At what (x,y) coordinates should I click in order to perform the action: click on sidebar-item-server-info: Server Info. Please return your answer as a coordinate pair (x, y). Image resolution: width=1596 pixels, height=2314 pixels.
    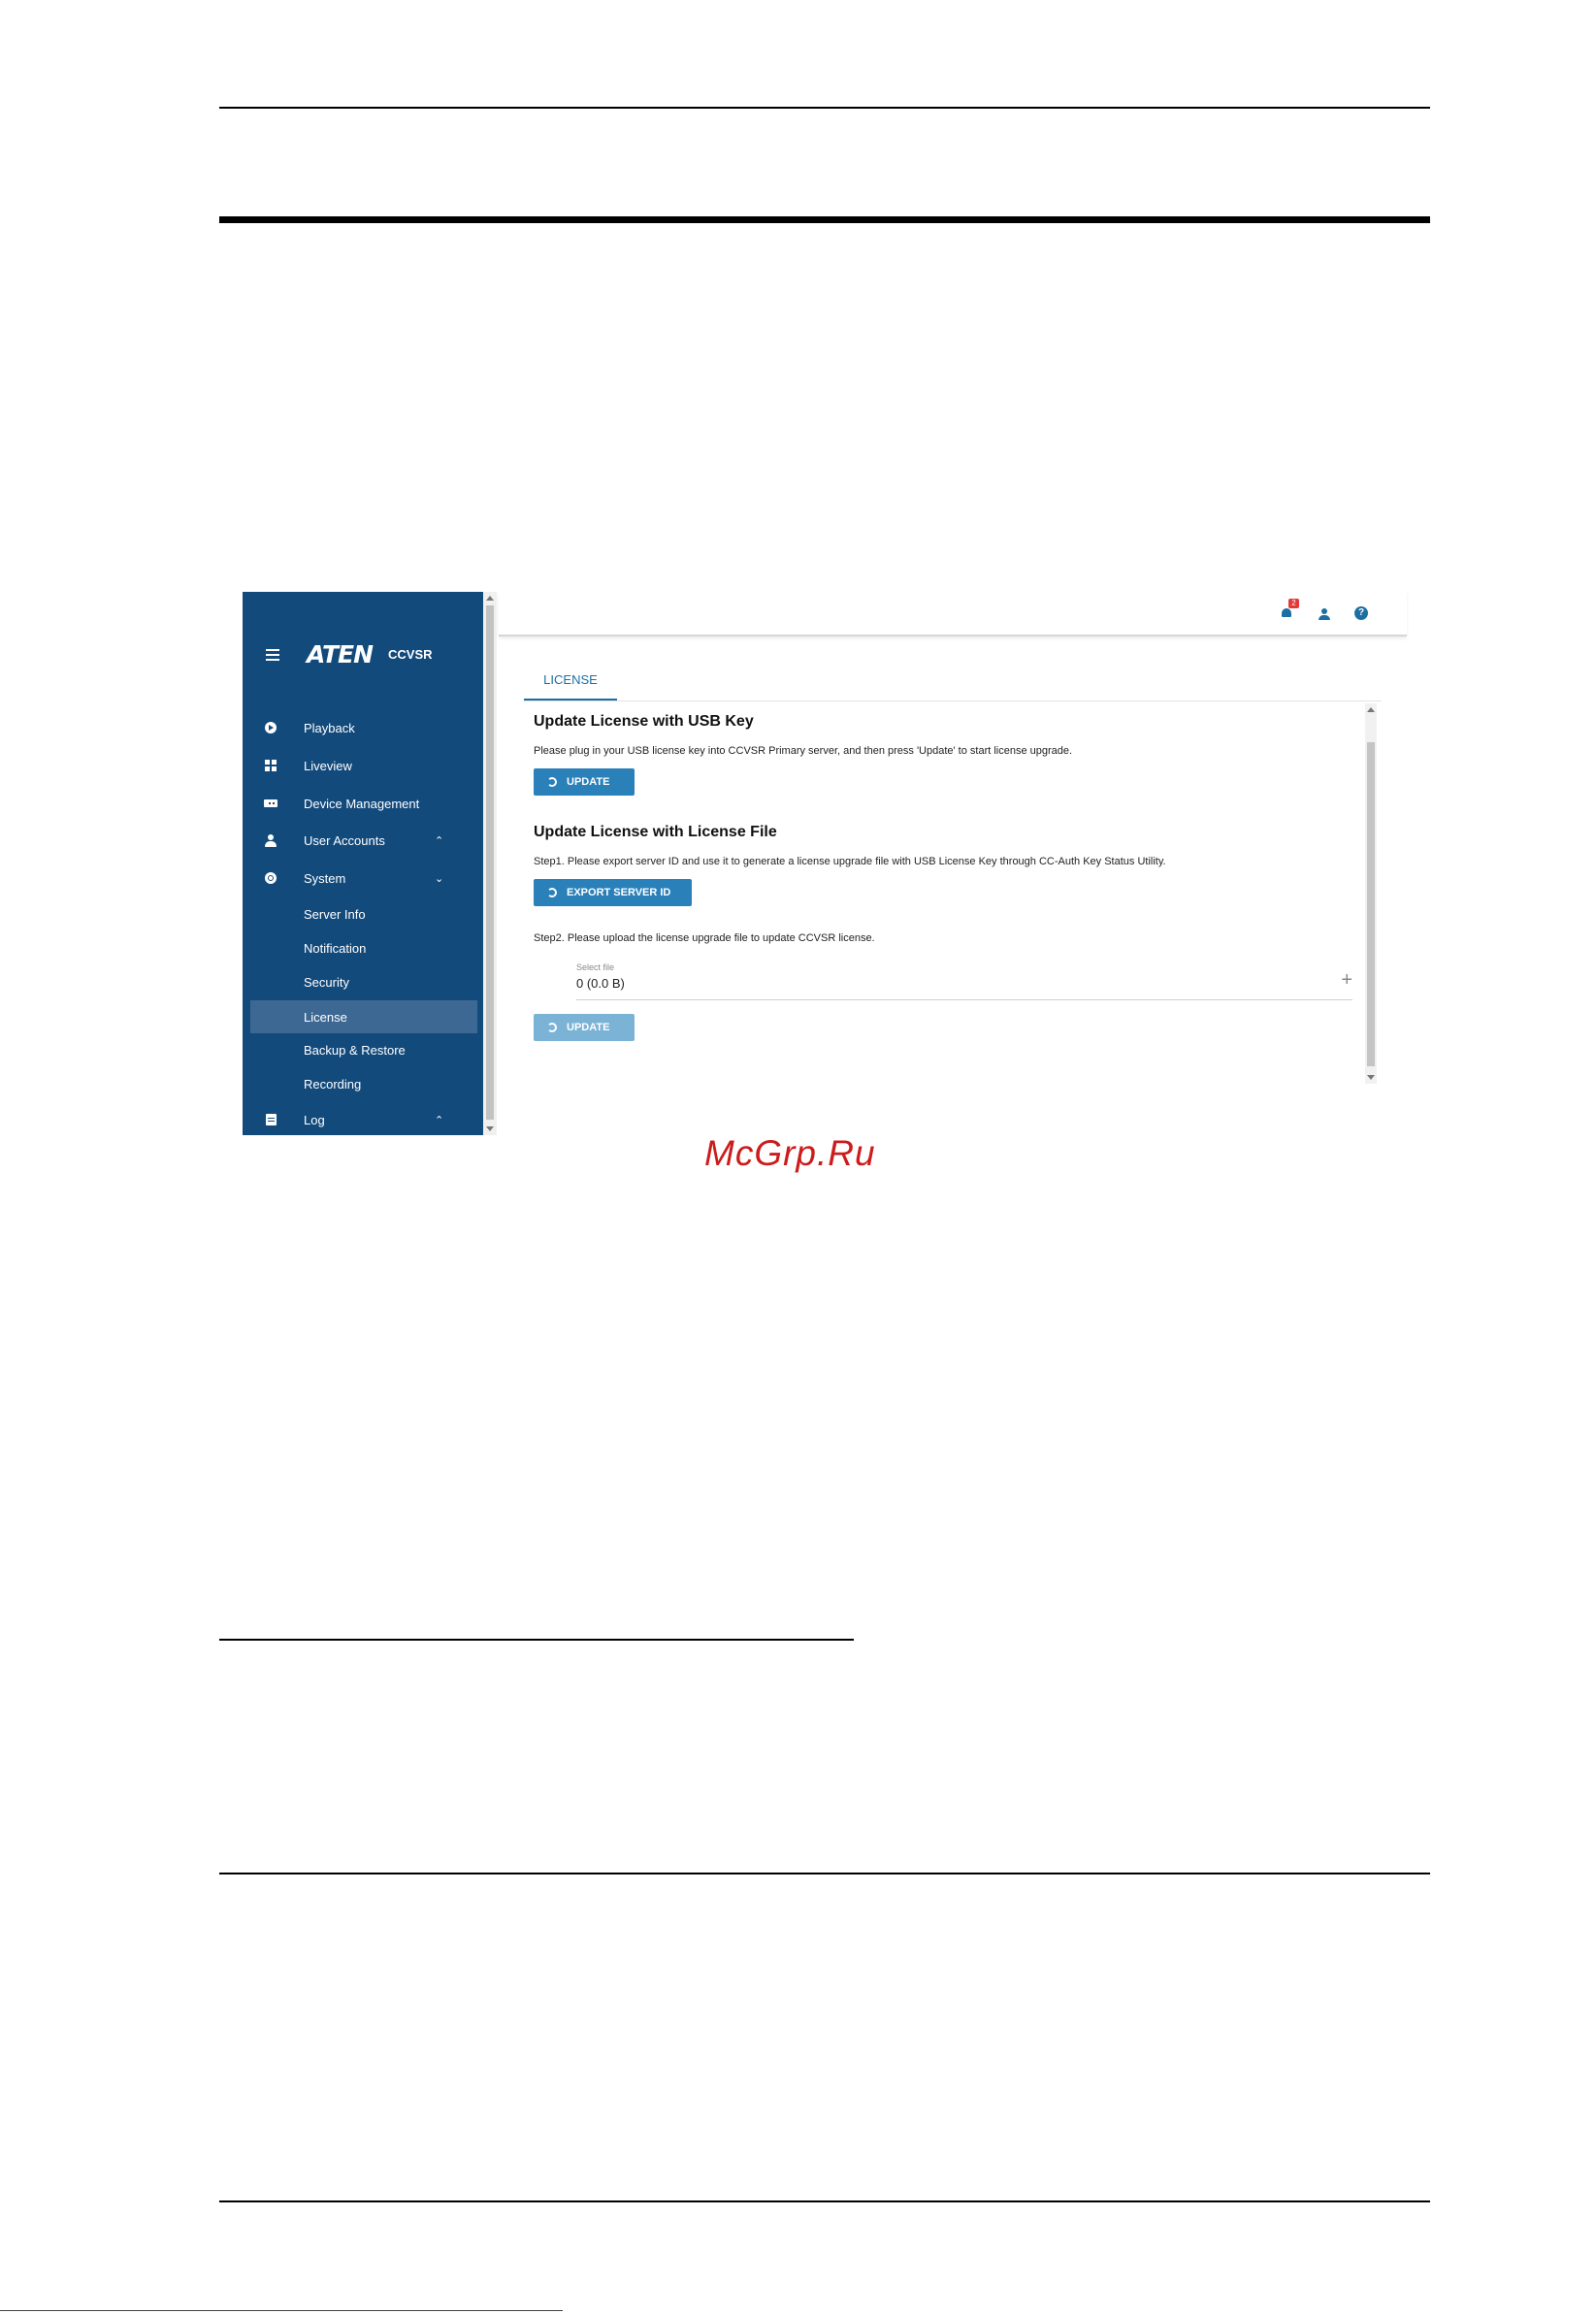
    Looking at the image, I should click on (363, 913).